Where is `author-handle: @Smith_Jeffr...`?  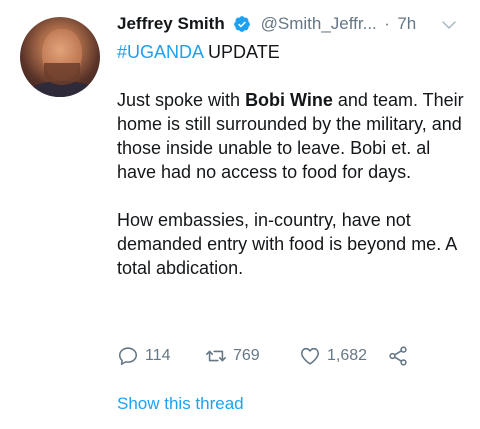 author-handle: @Smith_Jeffr... is located at coordinates (319, 23).